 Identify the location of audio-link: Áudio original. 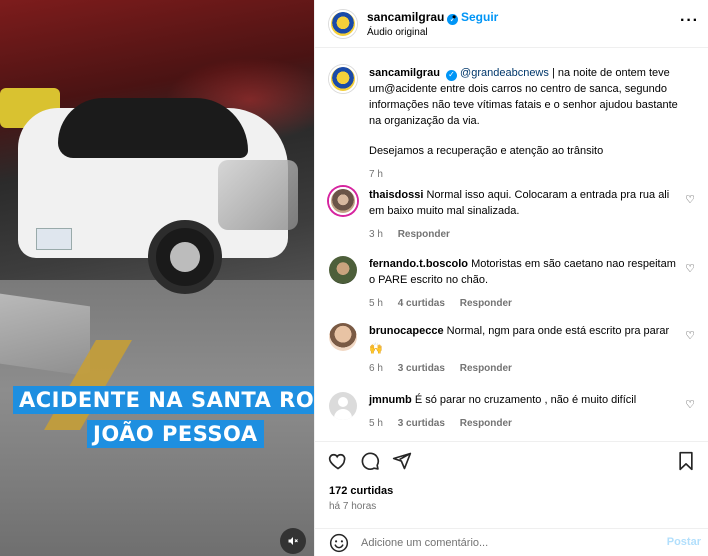
(397, 32).